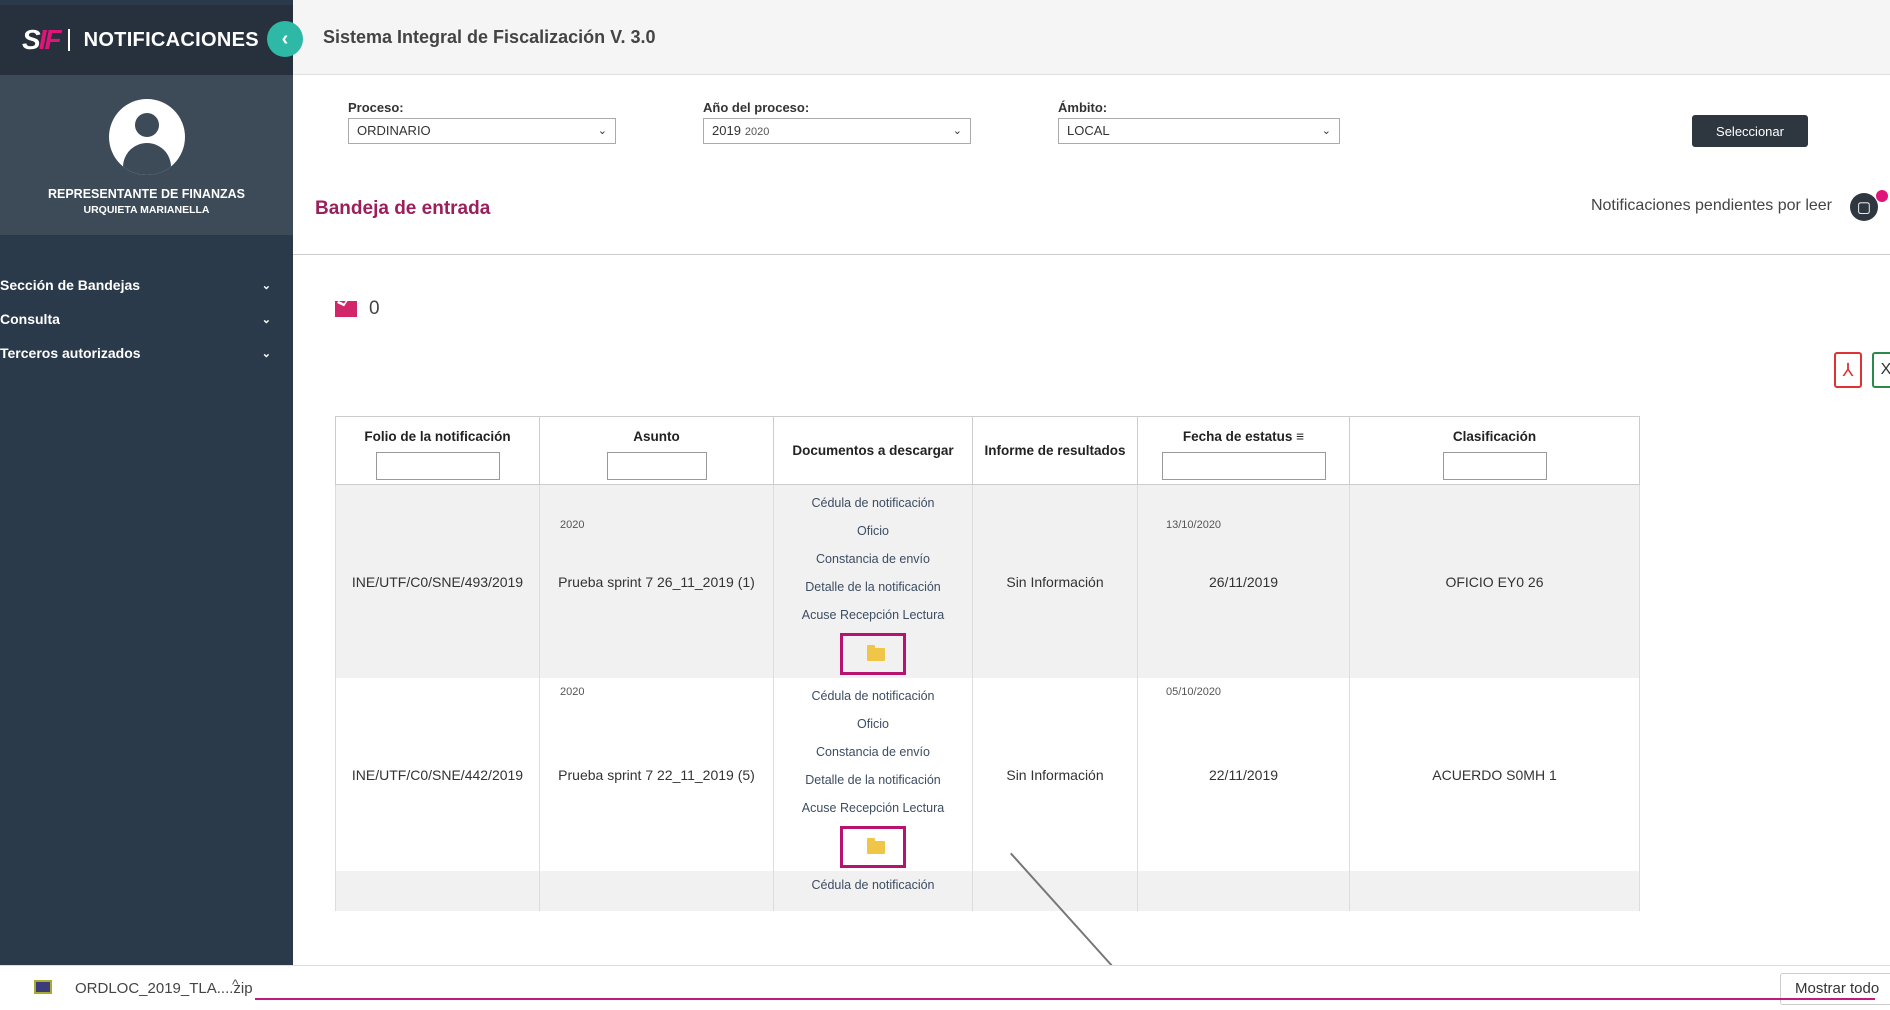 This screenshot has height=1010, width=1890. What do you see at coordinates (1088, 130) in the screenshot?
I see `ambito-value: LOCAL` at bounding box center [1088, 130].